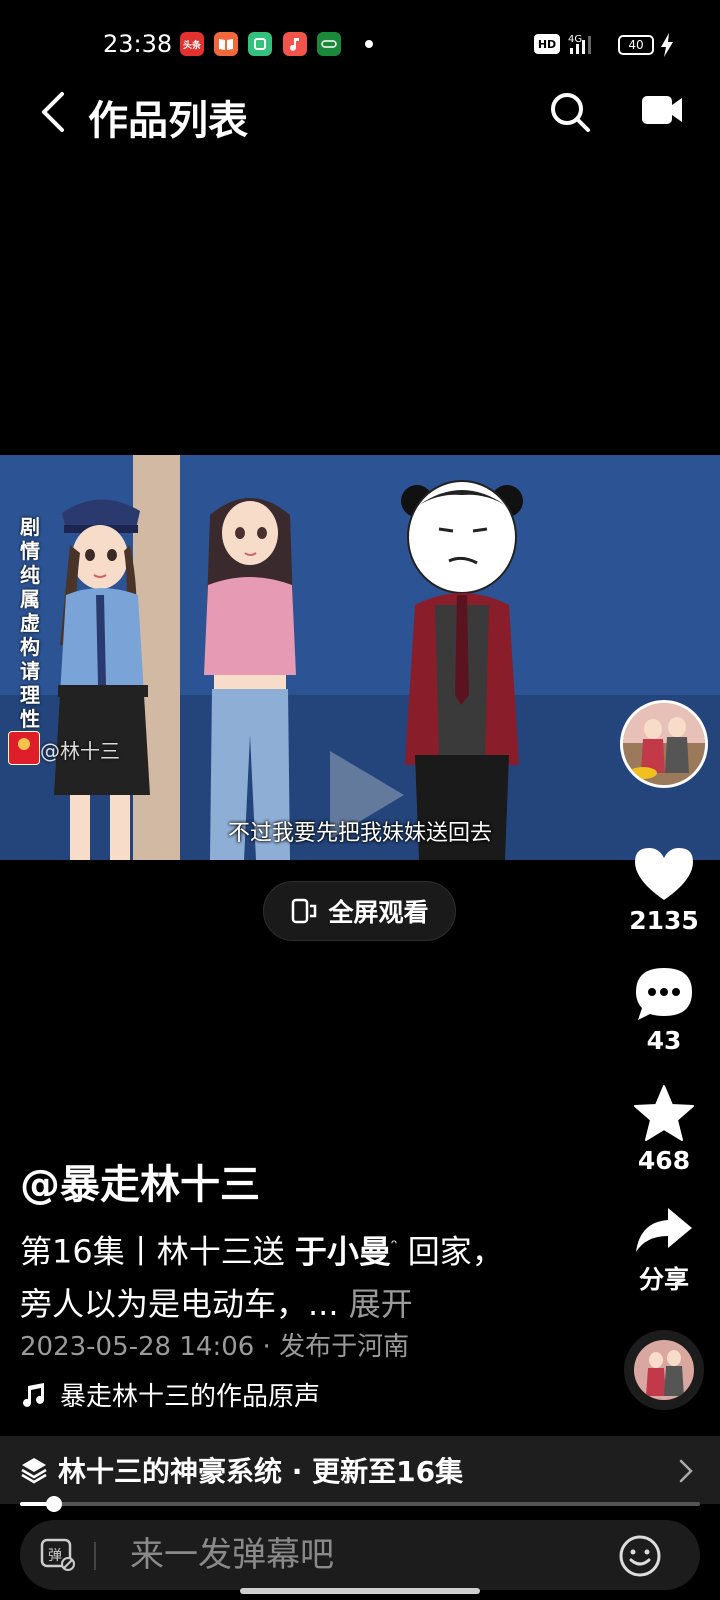 Image resolution: width=720 pixels, height=1600 pixels. Describe the element at coordinates (30, 623) in the screenshot. I see `disclaimer-text: 剧情纯属虚构请理性` at that location.